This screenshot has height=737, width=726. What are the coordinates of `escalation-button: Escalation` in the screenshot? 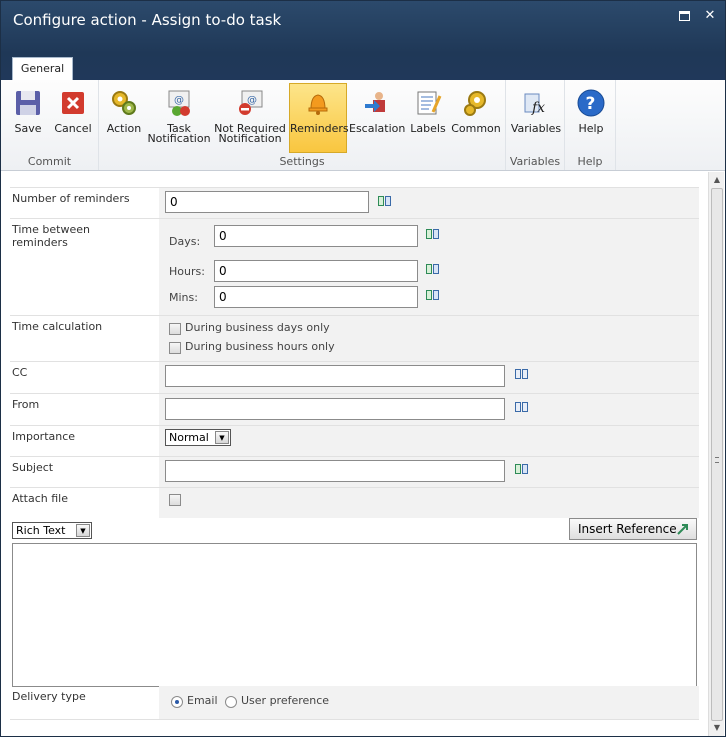 It's located at (377, 118).